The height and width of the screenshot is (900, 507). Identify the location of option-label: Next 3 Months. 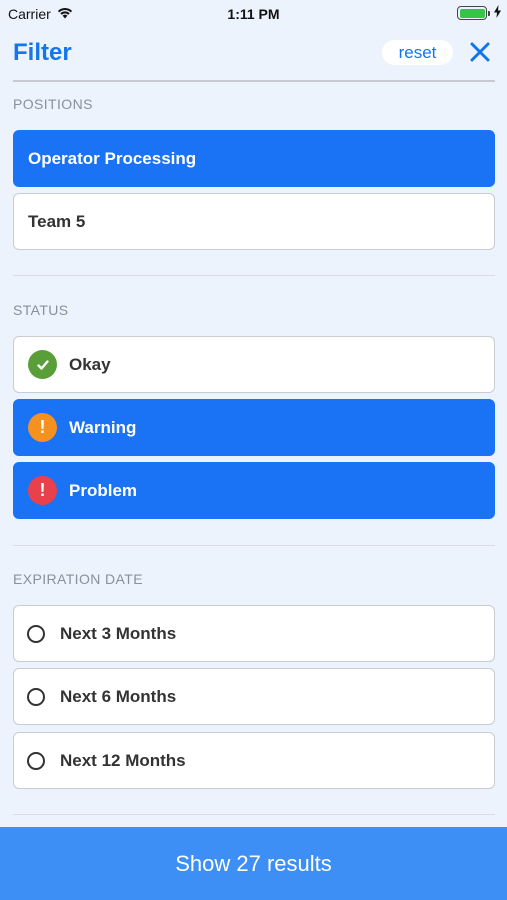
(118, 633).